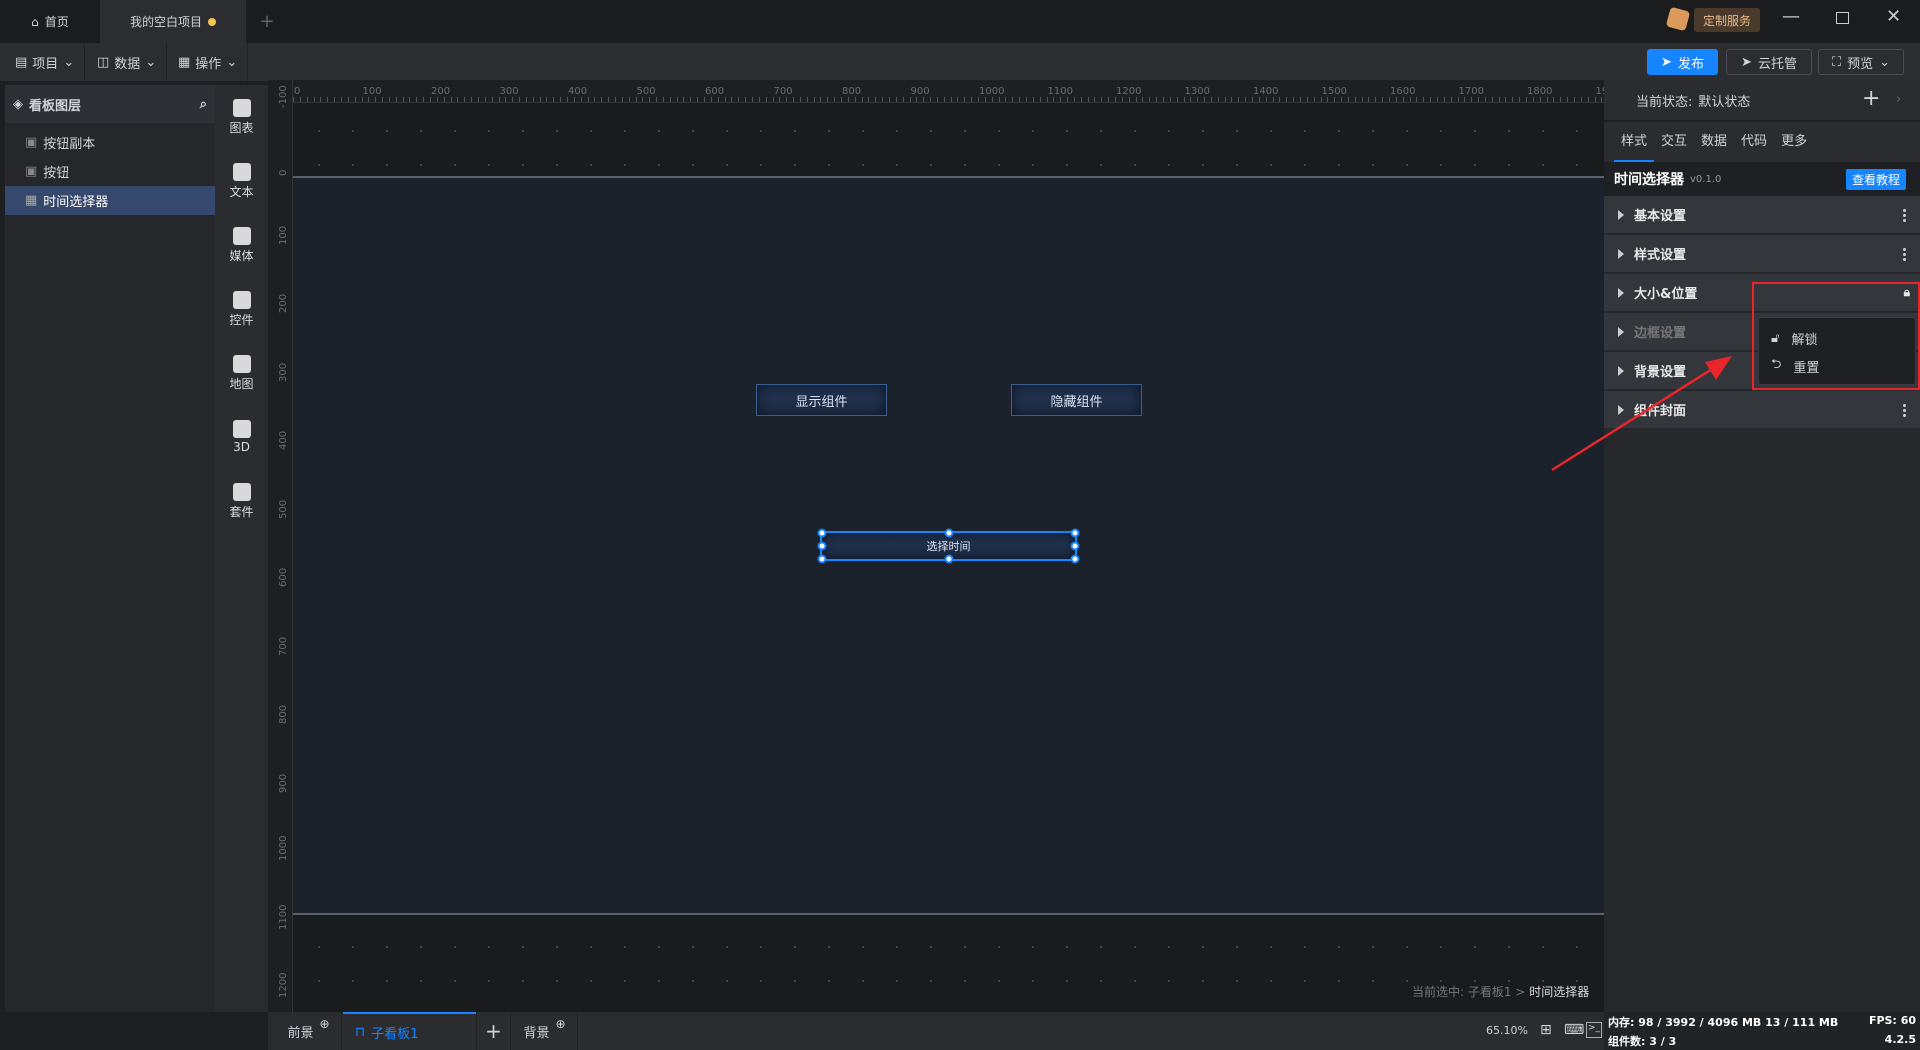  Describe the element at coordinates (21, 62) in the screenshot. I see `file-icon: ▤` at that location.